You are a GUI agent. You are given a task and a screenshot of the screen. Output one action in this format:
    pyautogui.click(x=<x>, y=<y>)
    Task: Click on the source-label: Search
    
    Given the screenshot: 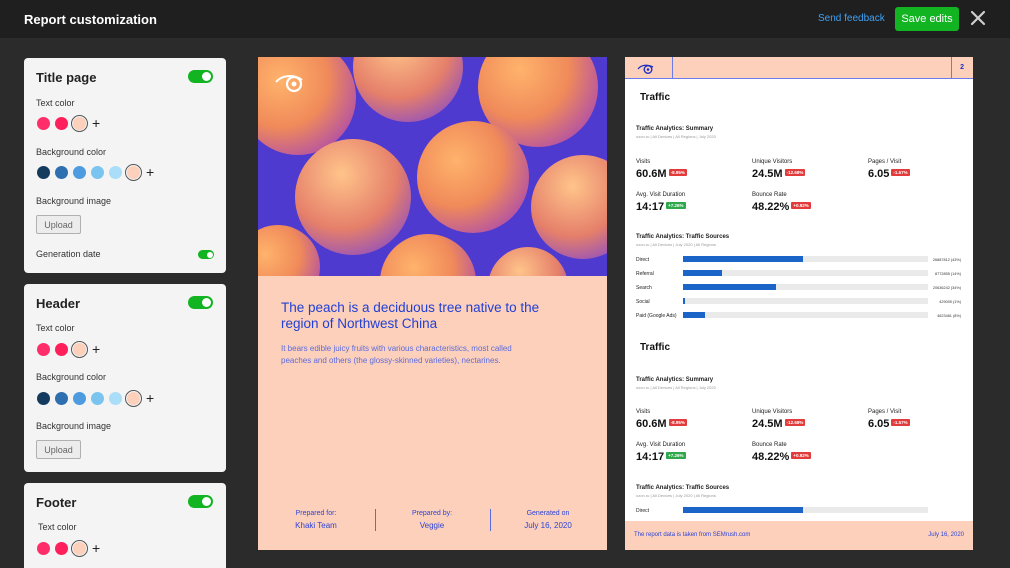 What is the action you would take?
    pyautogui.click(x=644, y=288)
    